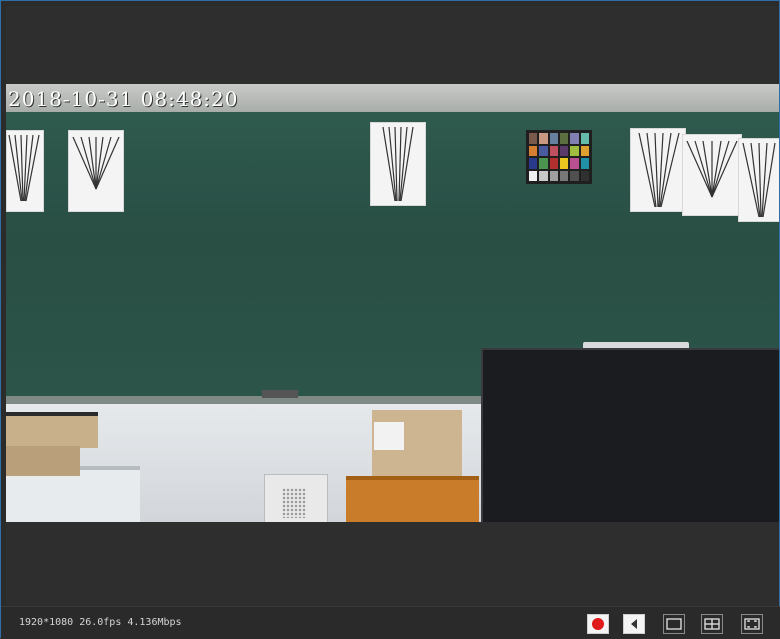  What do you see at coordinates (389, 436) in the screenshot?
I see `box-label` at bounding box center [389, 436].